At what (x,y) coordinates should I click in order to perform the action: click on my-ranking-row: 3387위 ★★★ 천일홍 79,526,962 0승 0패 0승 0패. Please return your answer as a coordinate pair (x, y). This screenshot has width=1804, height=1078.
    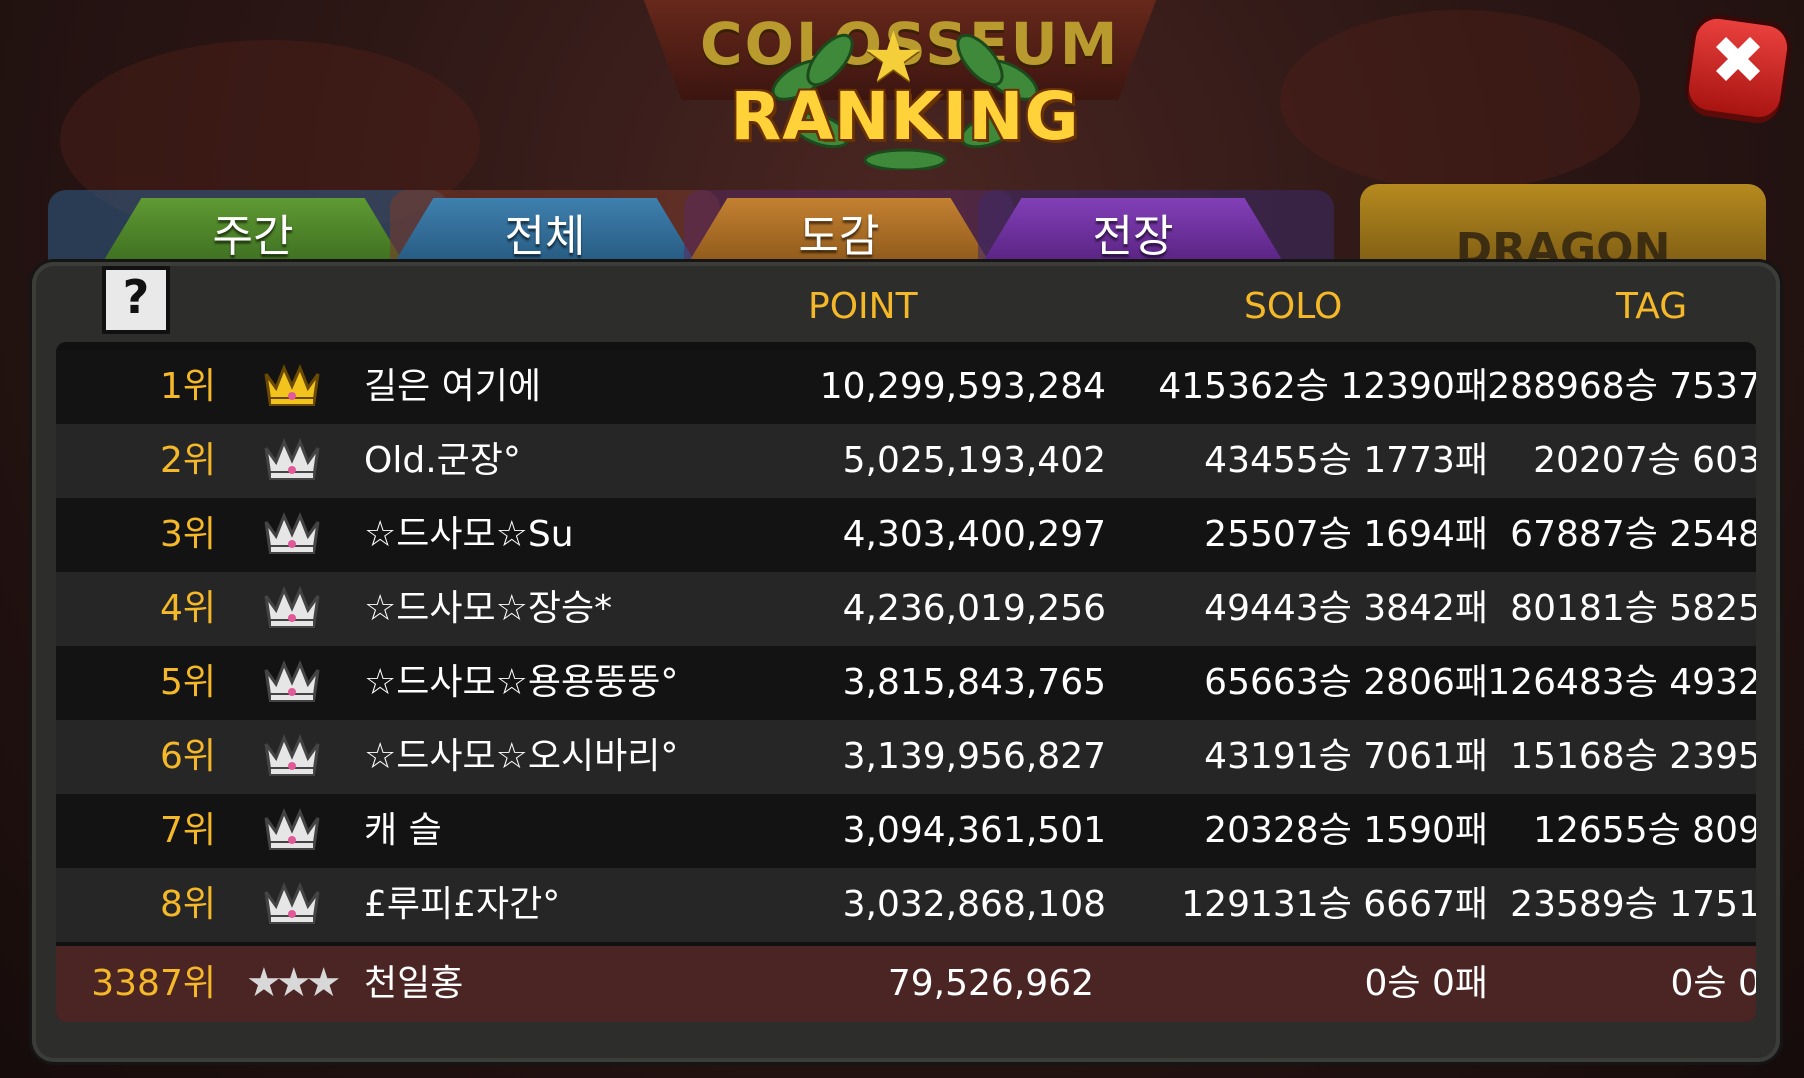
    Looking at the image, I should click on (906, 984).